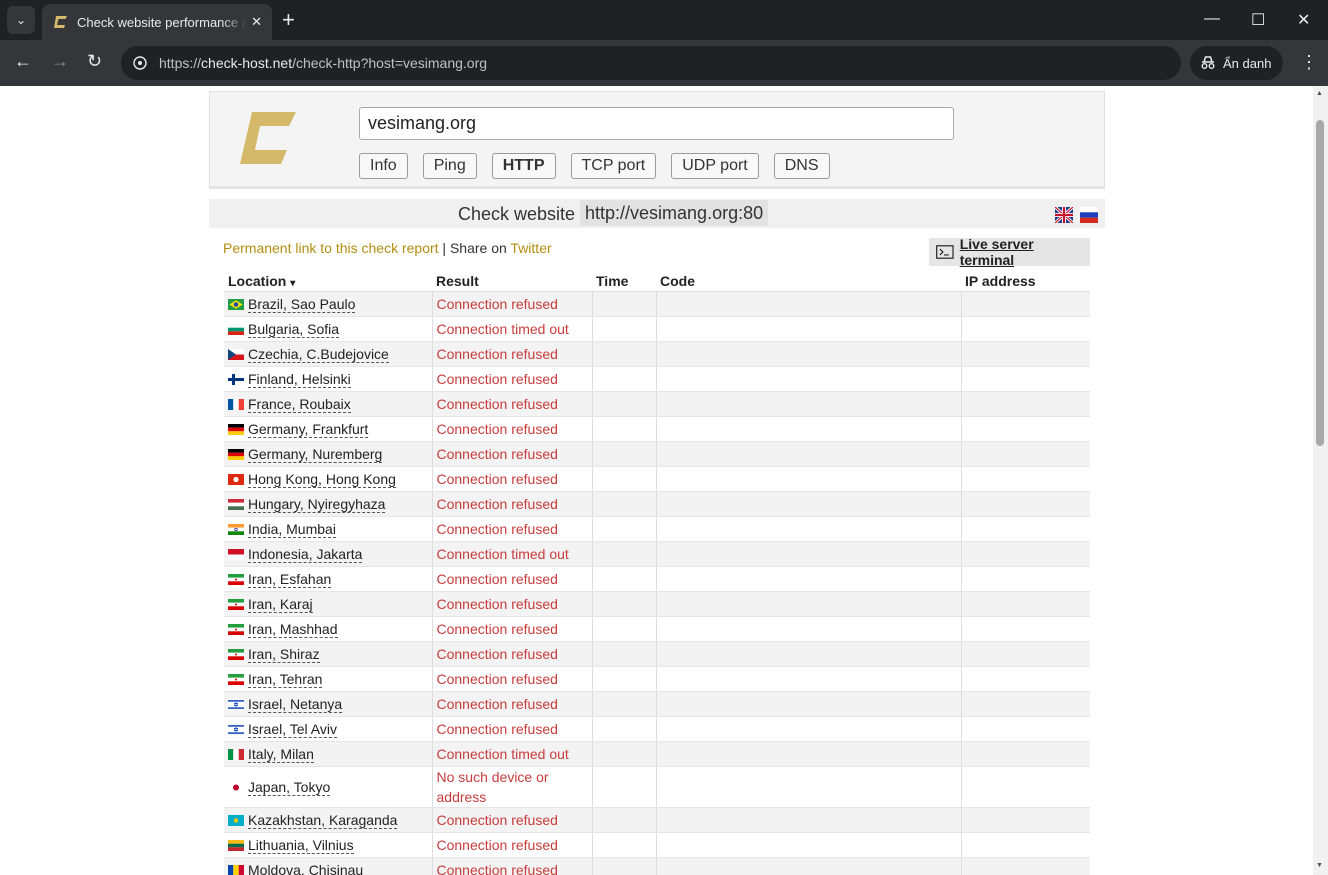  Describe the element at coordinates (236, 404) in the screenshot. I see `fr-flag-icon` at that location.